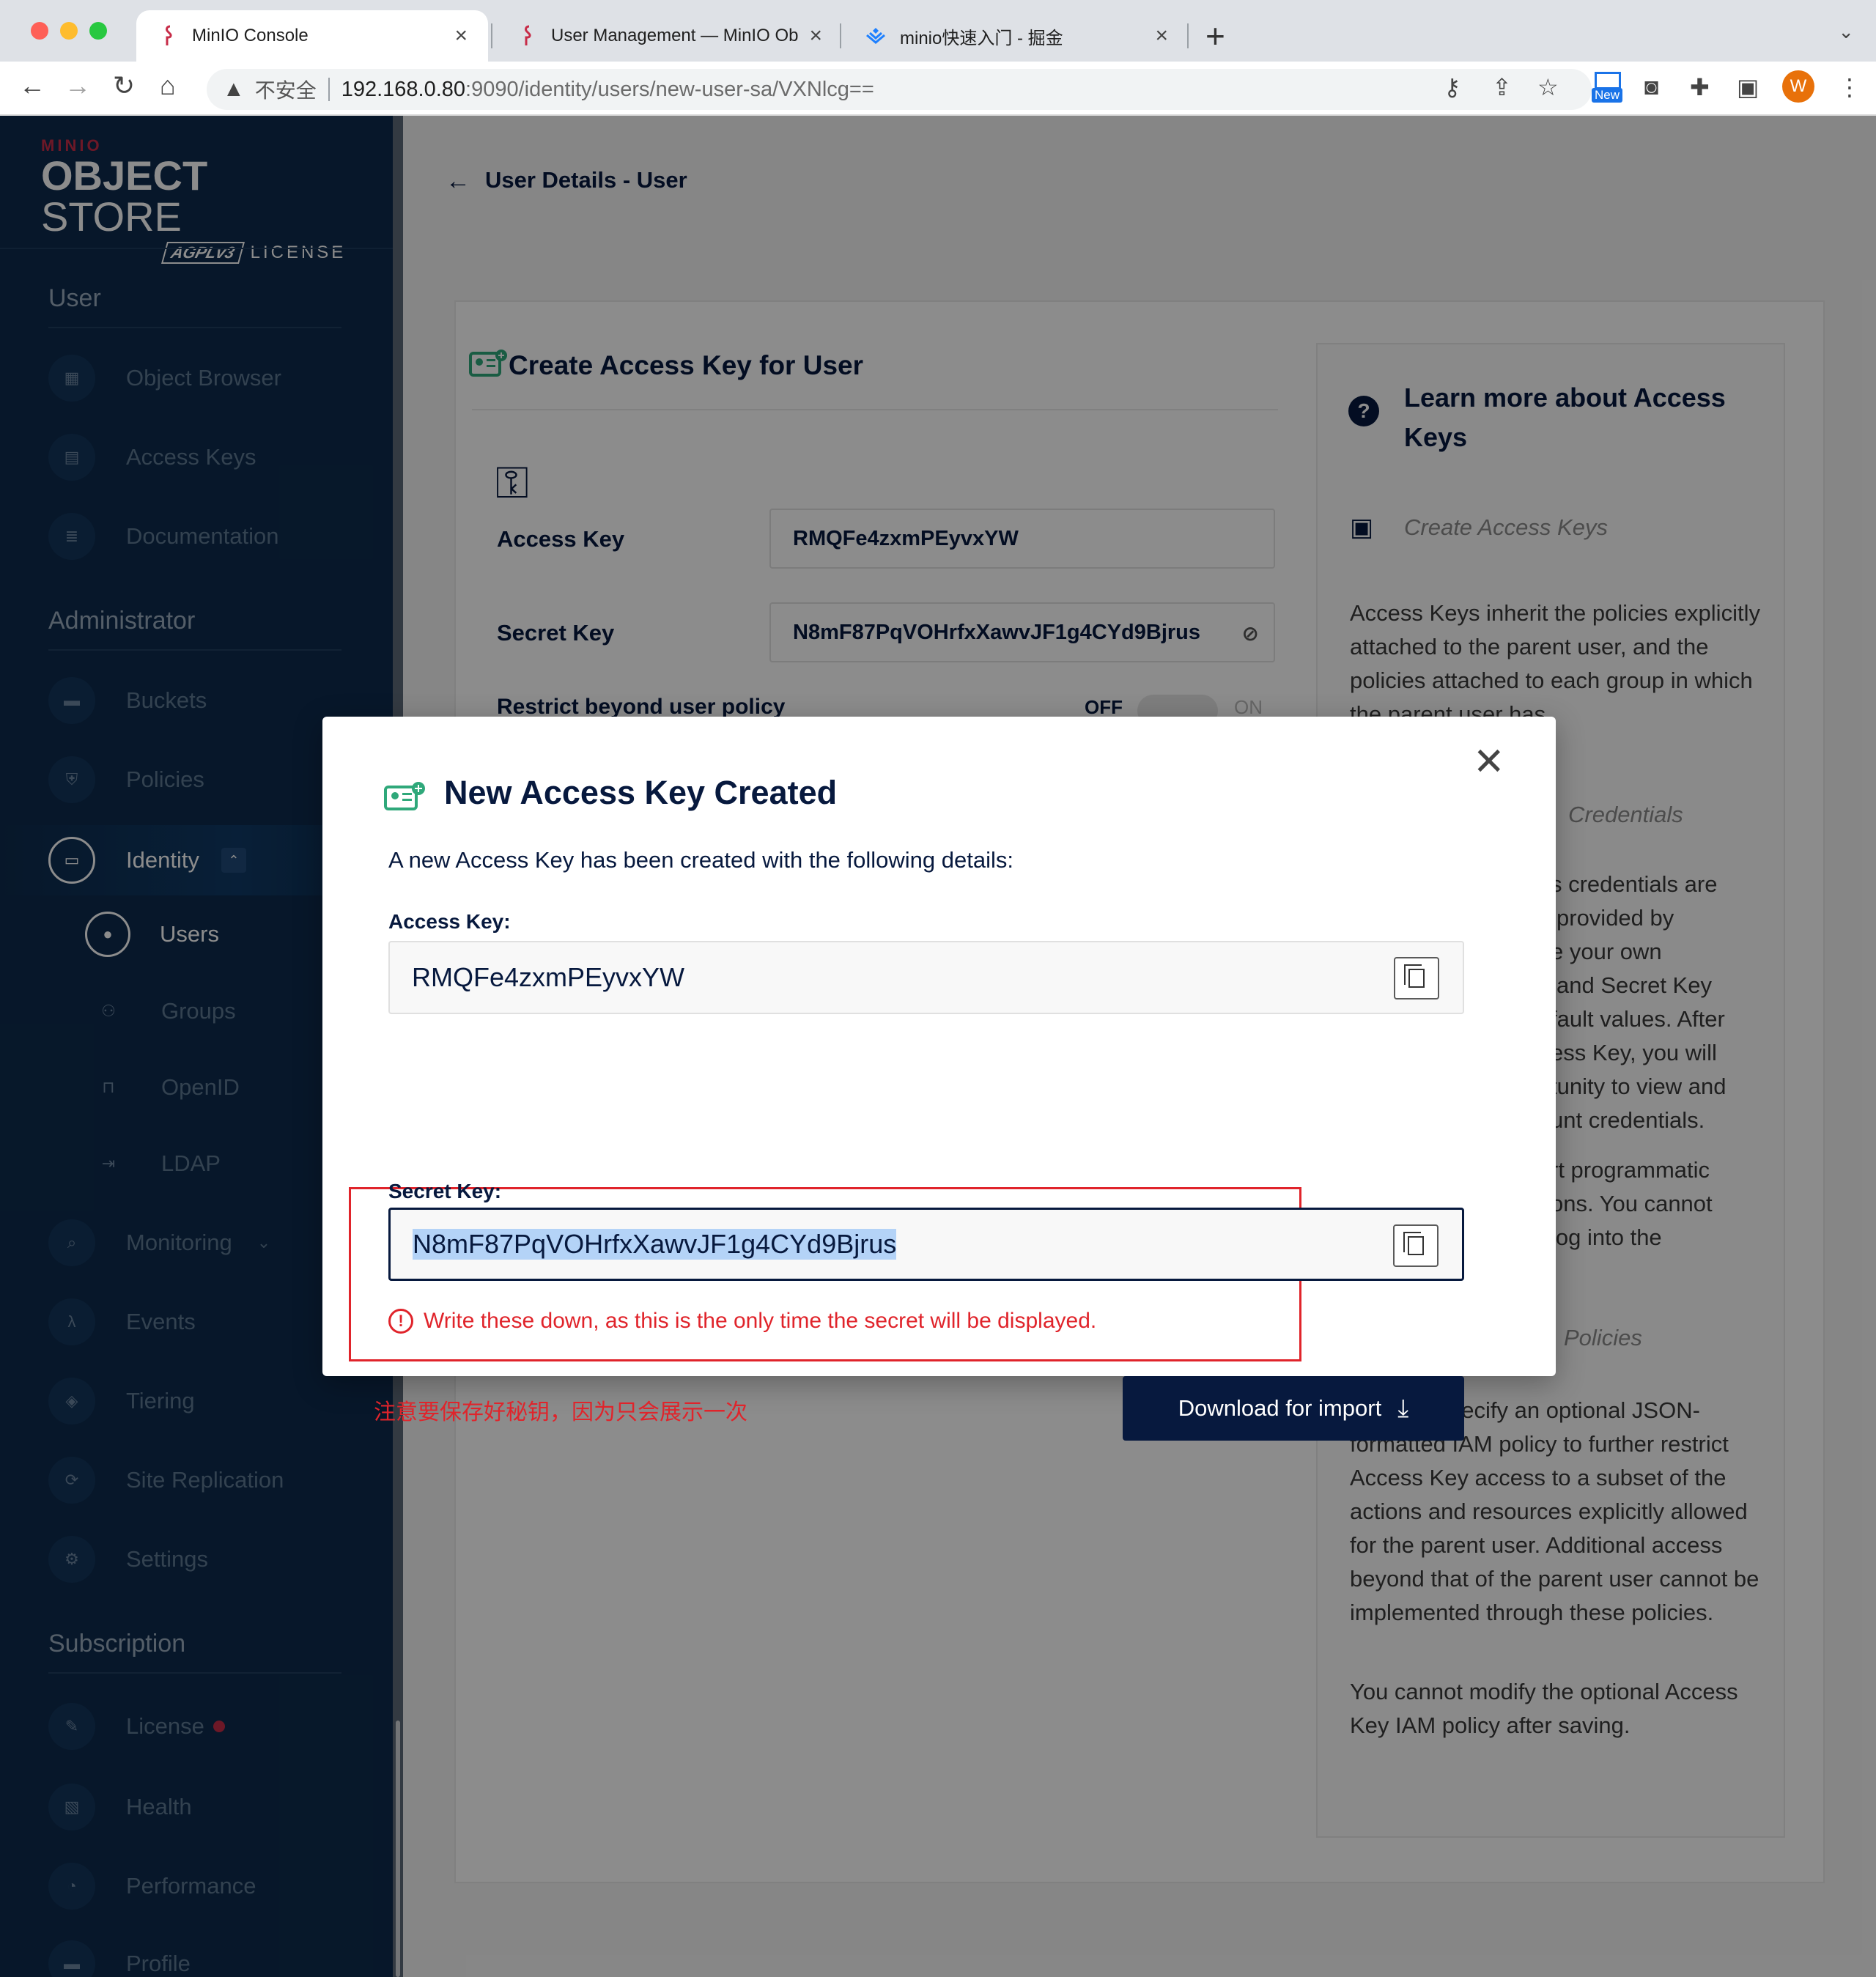 Image resolution: width=1876 pixels, height=1977 pixels. I want to click on download-label: Download for import, so click(1280, 1408).